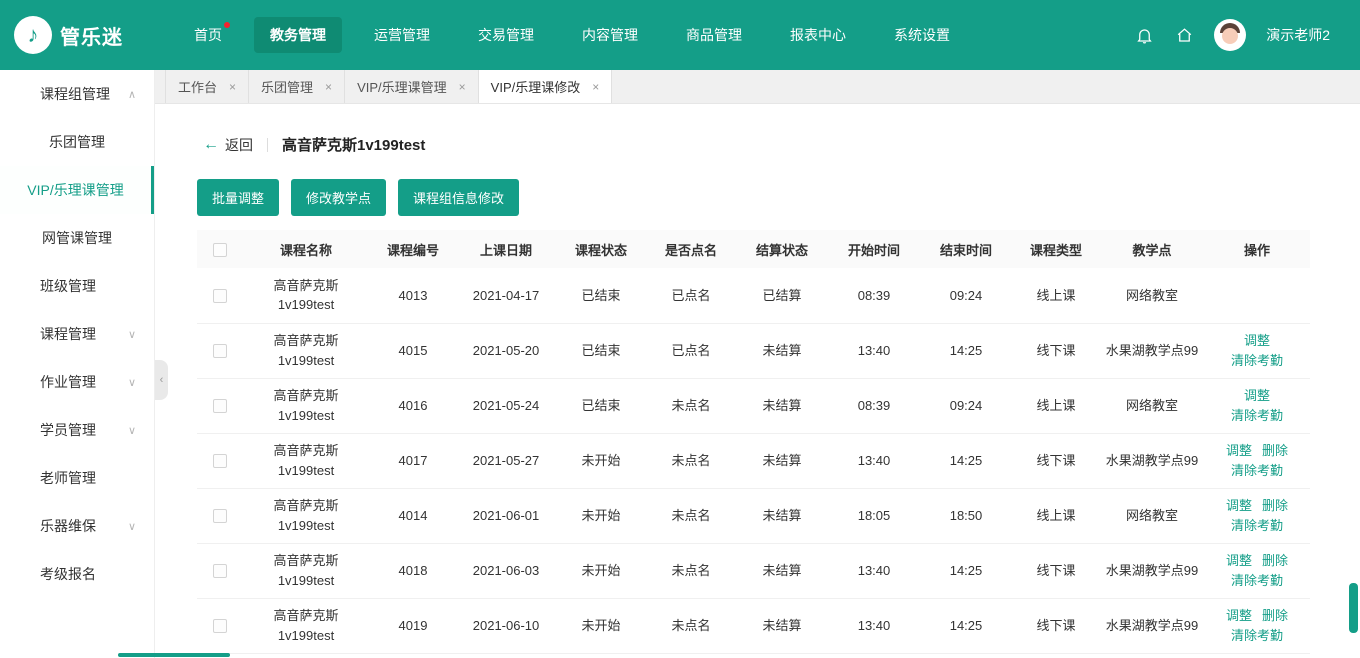  I want to click on home-icon, so click(1184, 35).